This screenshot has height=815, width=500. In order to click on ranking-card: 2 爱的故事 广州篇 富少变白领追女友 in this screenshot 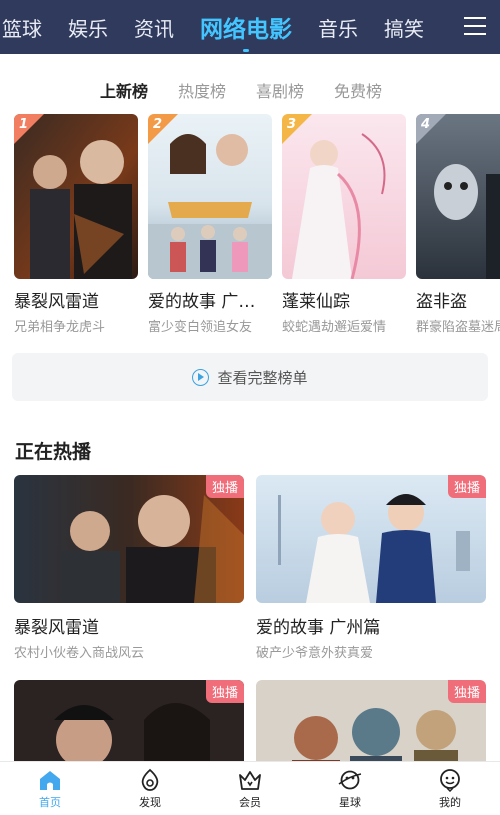, I will do `click(210, 224)`.